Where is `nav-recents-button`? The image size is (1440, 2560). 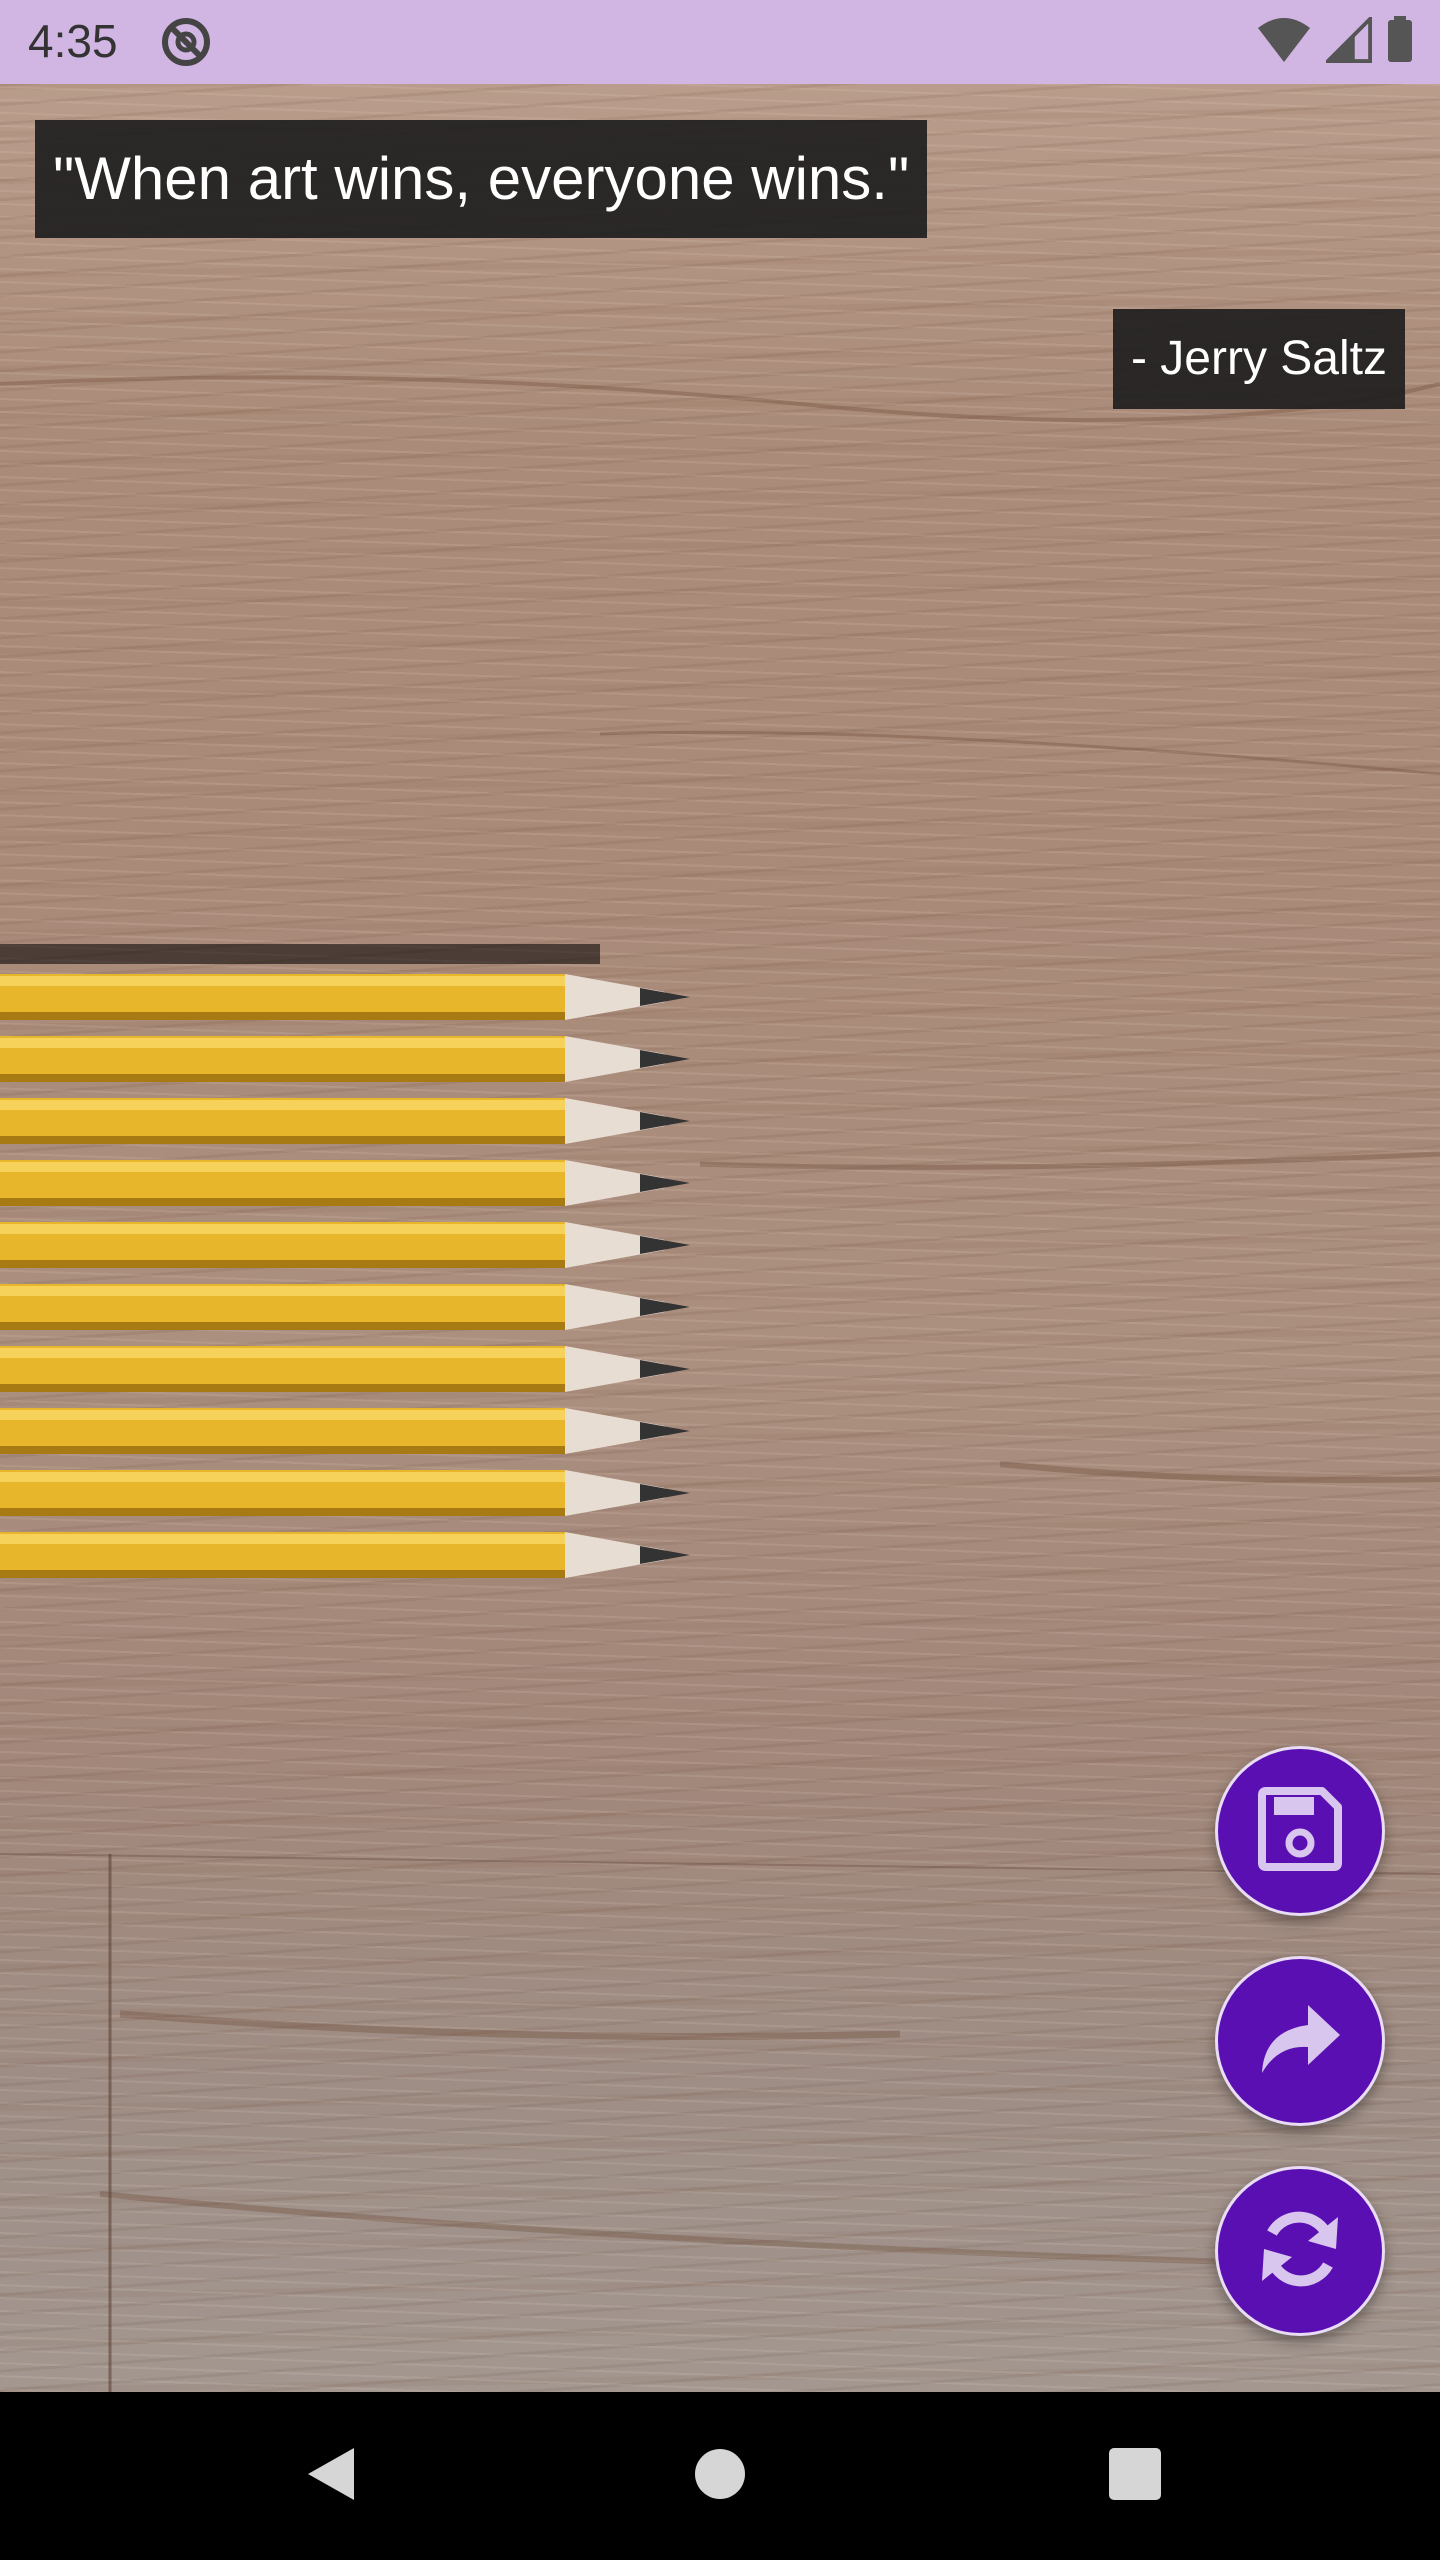 nav-recents-button is located at coordinates (1135, 2476).